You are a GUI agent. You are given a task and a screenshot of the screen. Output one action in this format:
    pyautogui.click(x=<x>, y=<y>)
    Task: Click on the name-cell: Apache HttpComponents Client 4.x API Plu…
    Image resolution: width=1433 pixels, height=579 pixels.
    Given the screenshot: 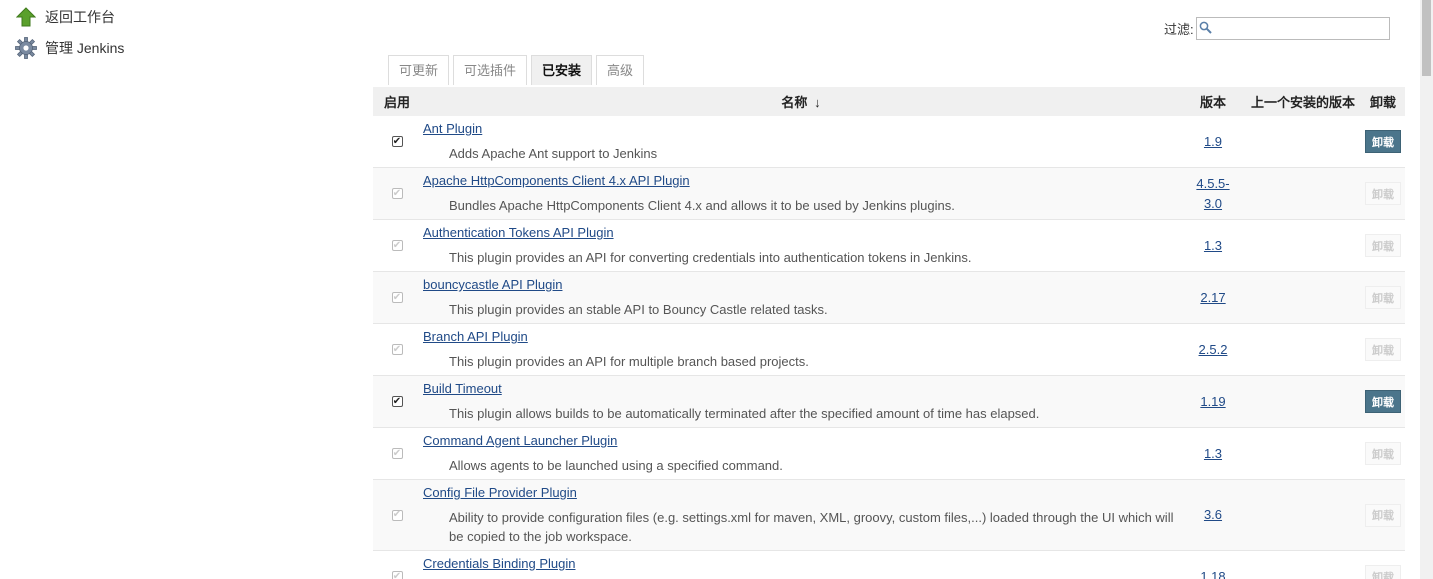 What is the action you would take?
    pyautogui.click(x=801, y=193)
    